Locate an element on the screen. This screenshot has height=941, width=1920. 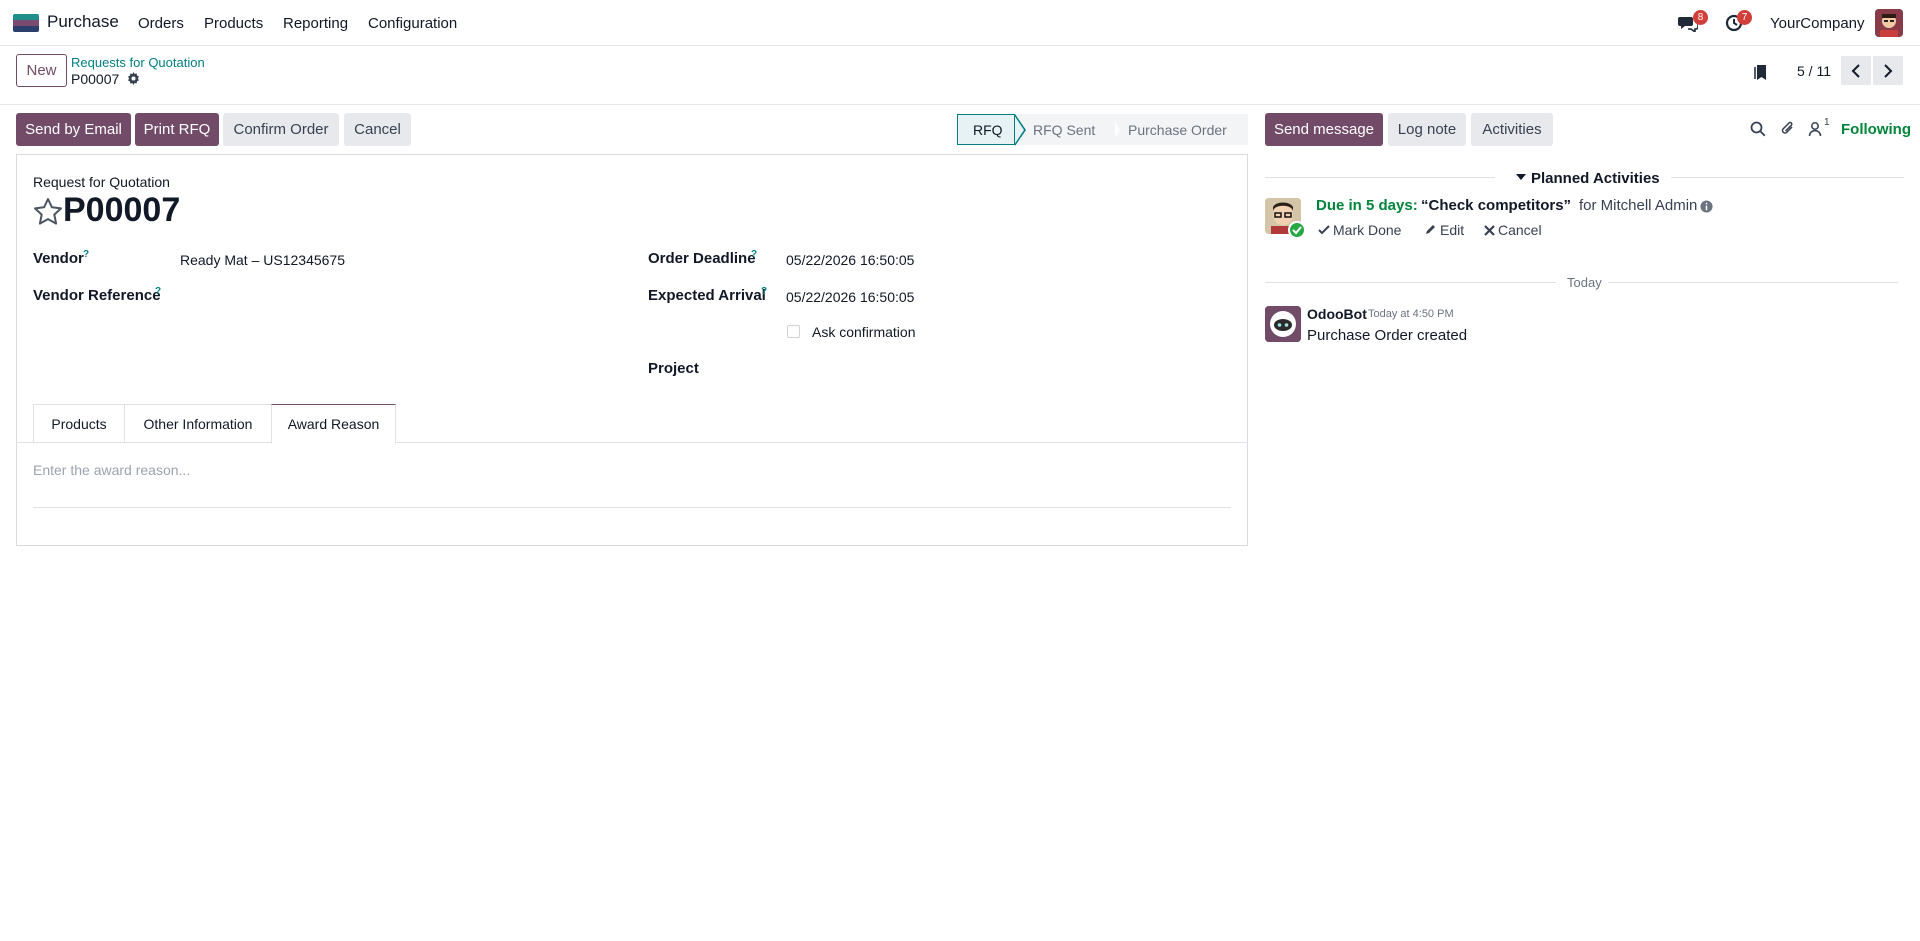
planned-separator-left is located at coordinates (1380, 177).